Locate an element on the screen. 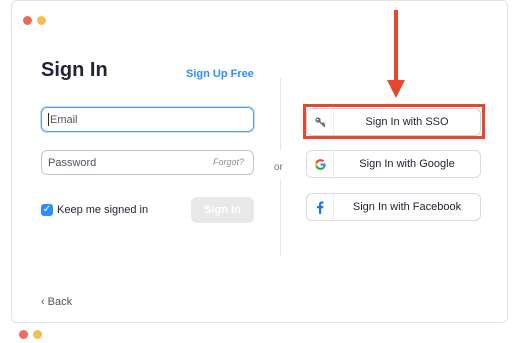  keep-signed-in-option: ✓ Keep me signed in is located at coordinates (94, 210).